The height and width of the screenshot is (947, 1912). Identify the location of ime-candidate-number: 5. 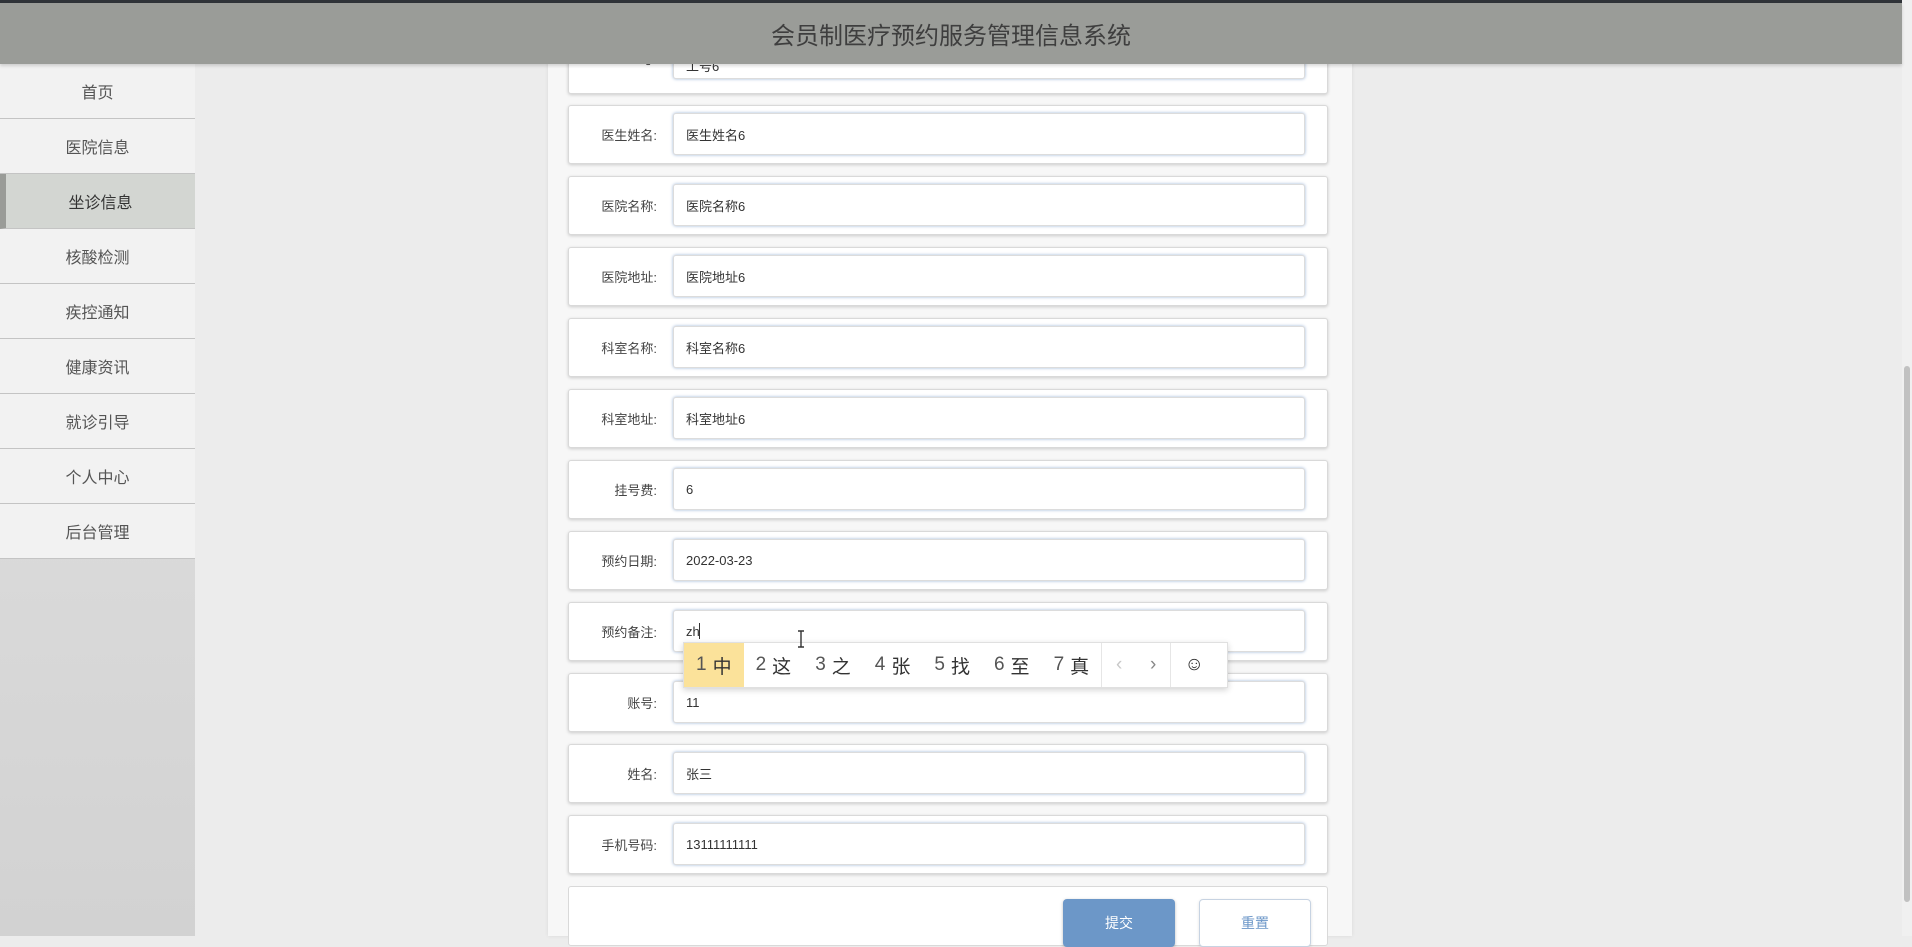
(939, 664).